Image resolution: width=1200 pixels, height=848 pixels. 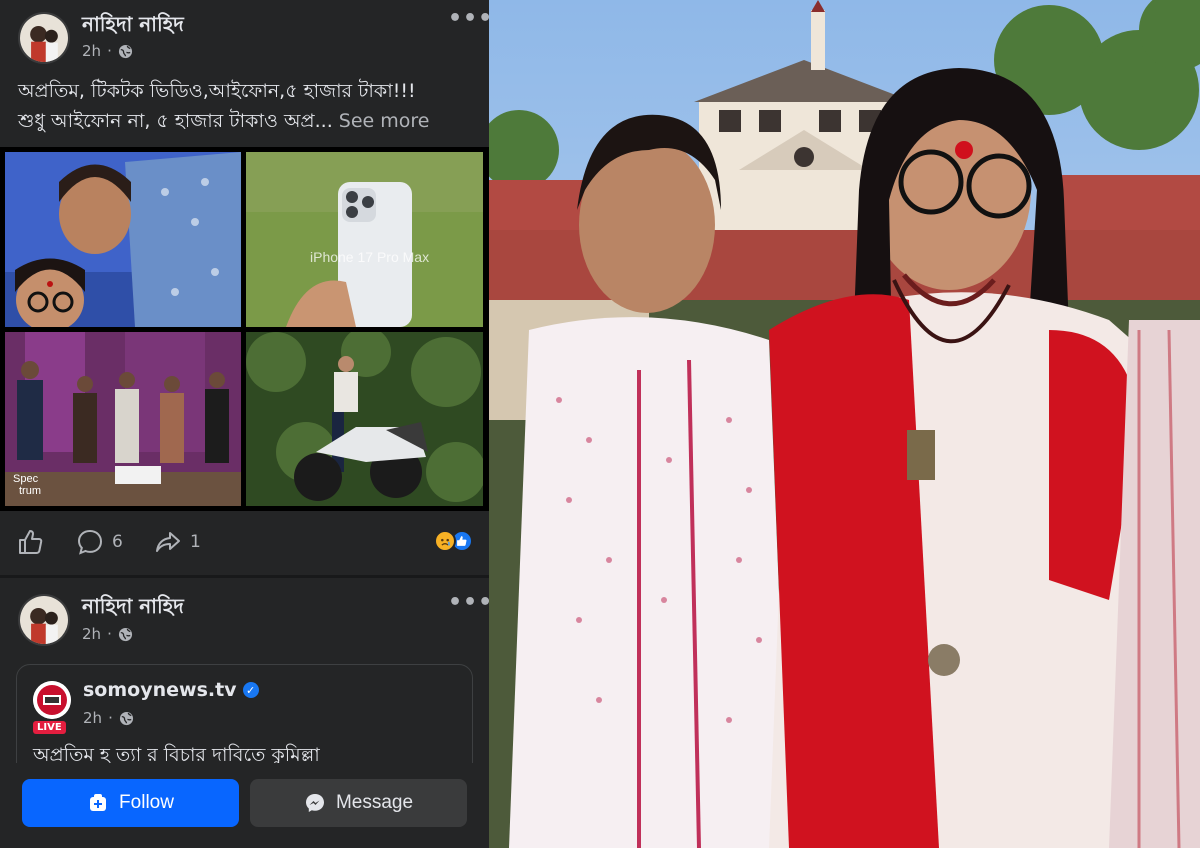 I want to click on reactions-summary, so click(x=453, y=541).